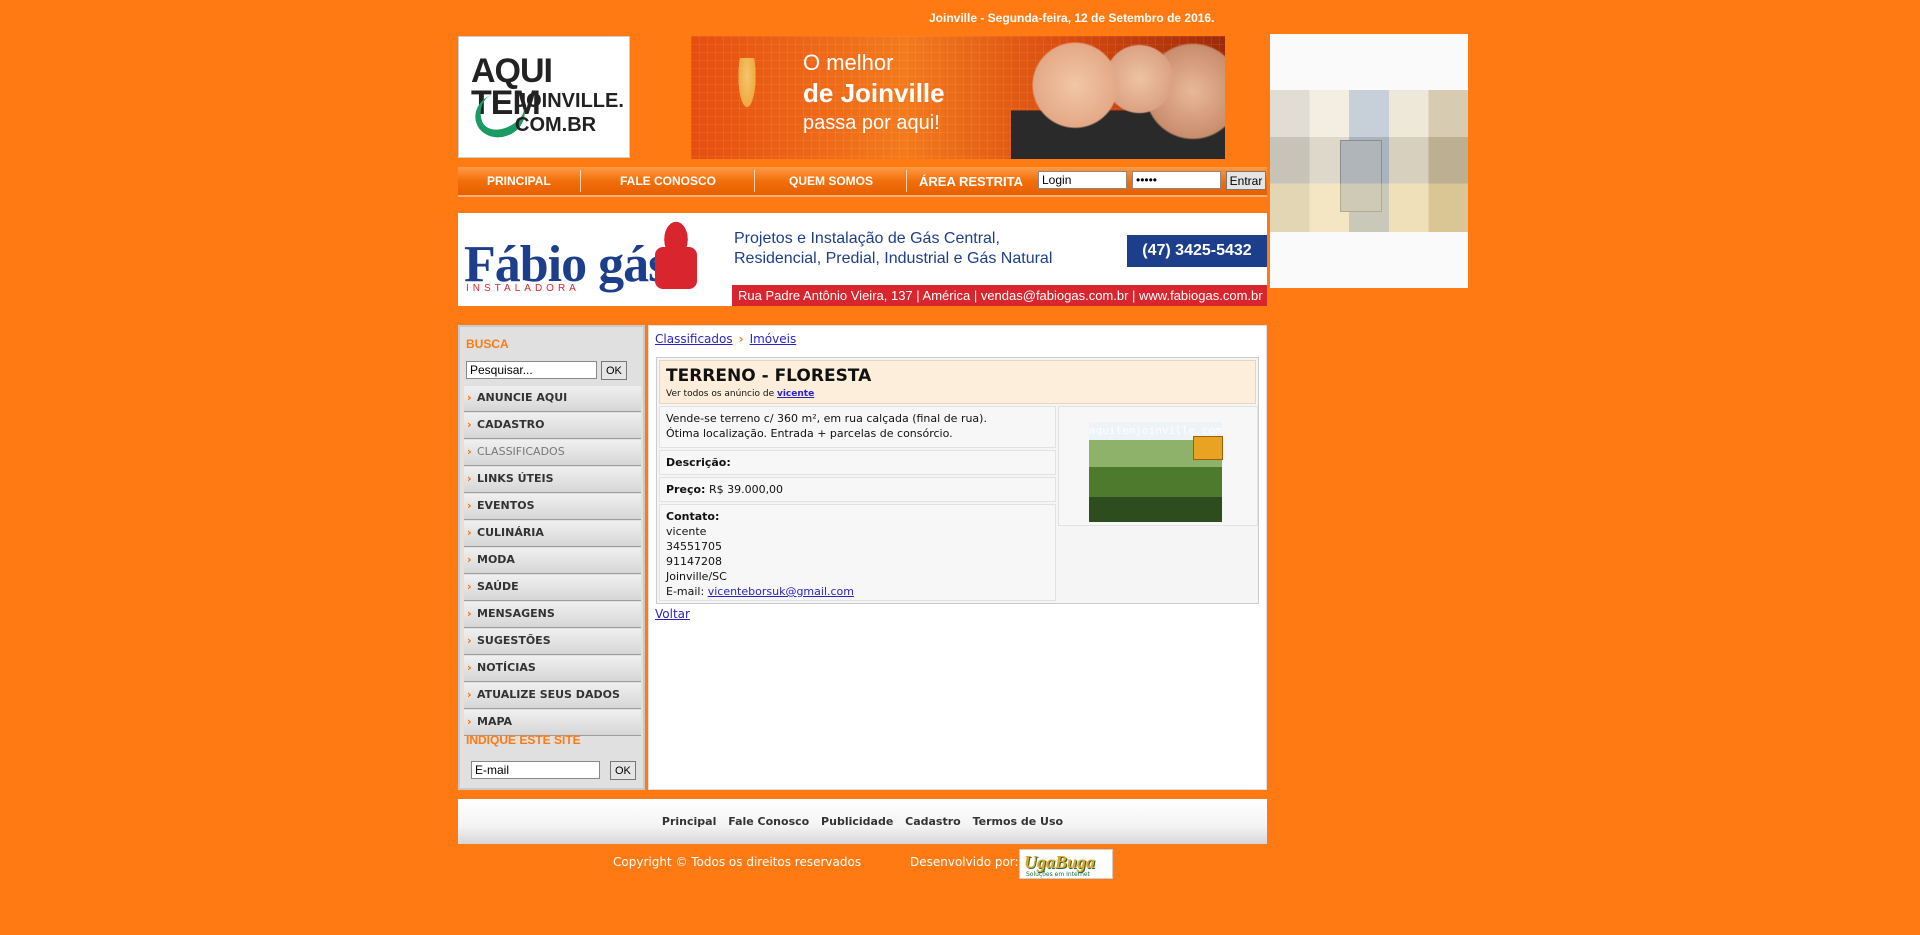 The width and height of the screenshot is (1920, 935). Describe the element at coordinates (569, 101) in the screenshot. I see `logo-line2: JOINVILLE.` at that location.